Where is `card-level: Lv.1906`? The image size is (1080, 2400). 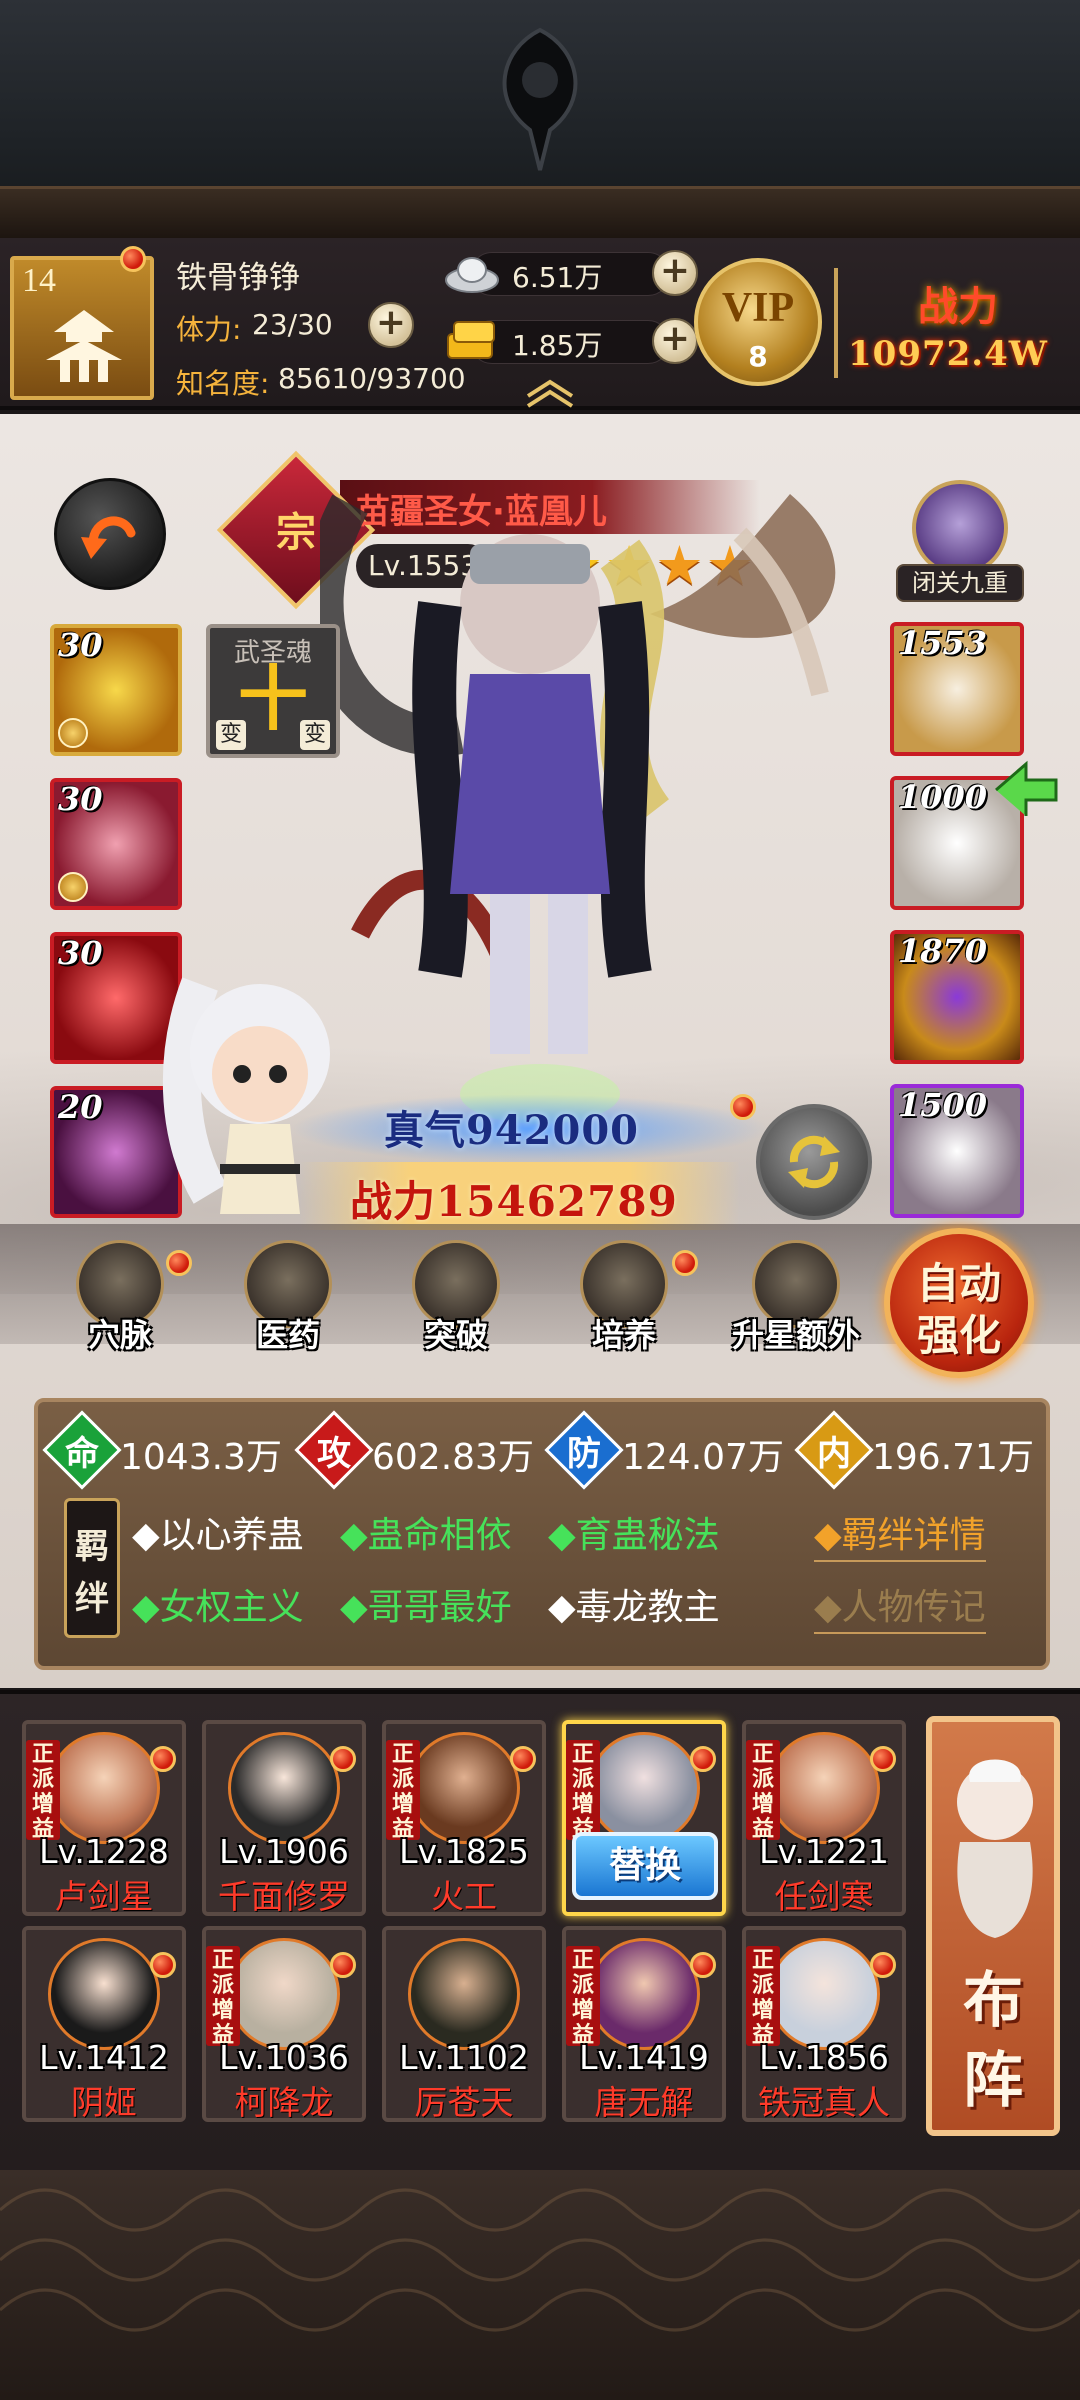 card-level: Lv.1906 is located at coordinates (284, 1851).